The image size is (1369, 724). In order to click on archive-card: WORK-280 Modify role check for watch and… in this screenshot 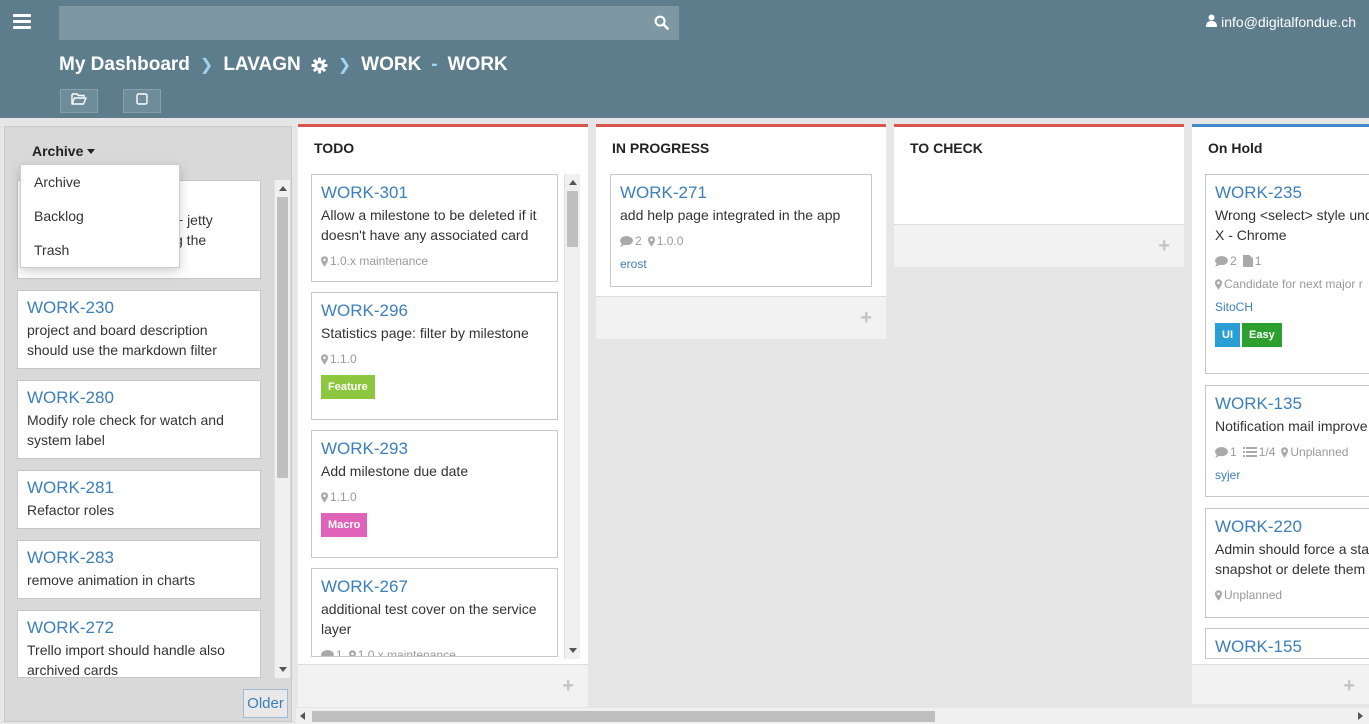, I will do `click(139, 419)`.